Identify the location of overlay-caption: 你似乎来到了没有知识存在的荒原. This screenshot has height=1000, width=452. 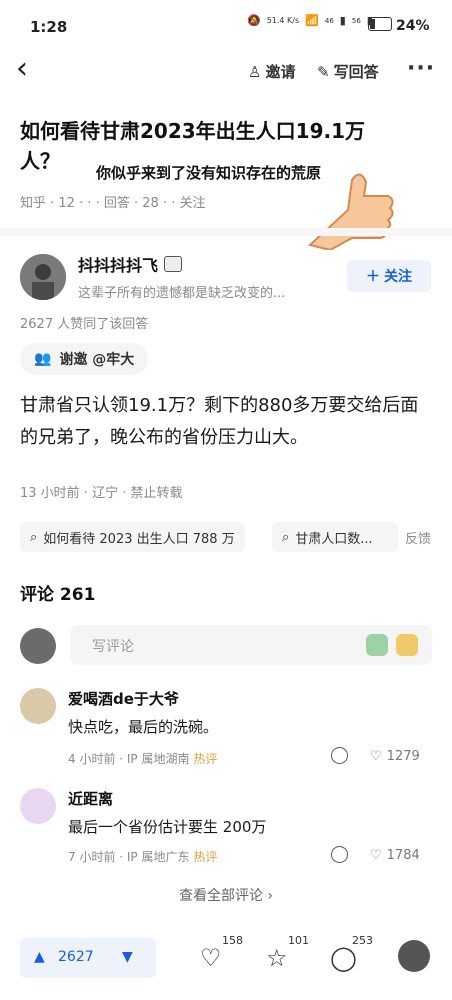
(209, 173).